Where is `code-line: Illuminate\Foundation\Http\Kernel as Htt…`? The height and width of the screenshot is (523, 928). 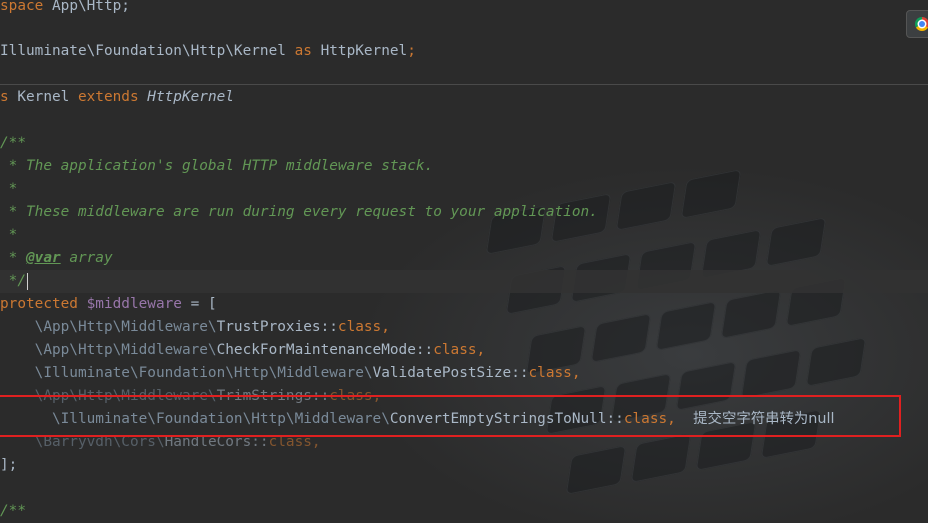
code-line: Illuminate\Foundation\Http\Kernel as Htt… is located at coordinates (208, 51).